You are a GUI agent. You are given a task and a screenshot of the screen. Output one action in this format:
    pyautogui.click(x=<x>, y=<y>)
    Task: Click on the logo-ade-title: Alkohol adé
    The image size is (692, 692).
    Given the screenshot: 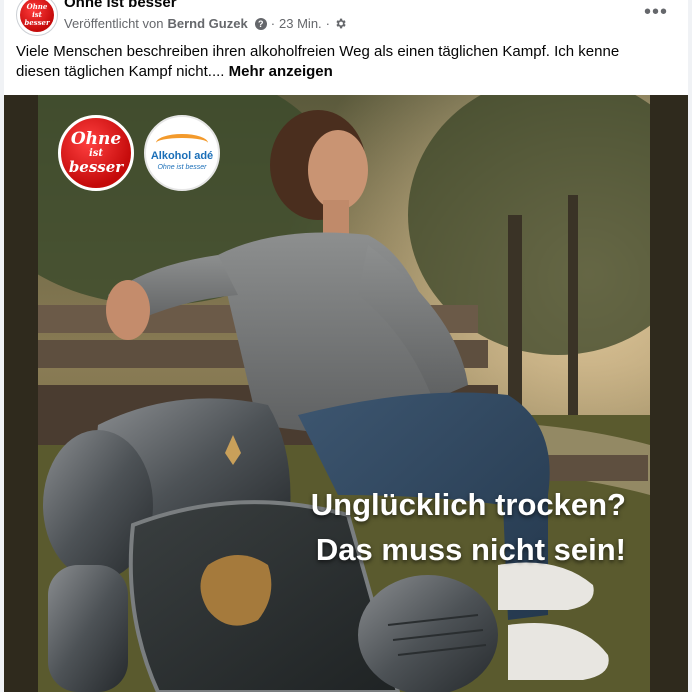 What is the action you would take?
    pyautogui.click(x=182, y=156)
    